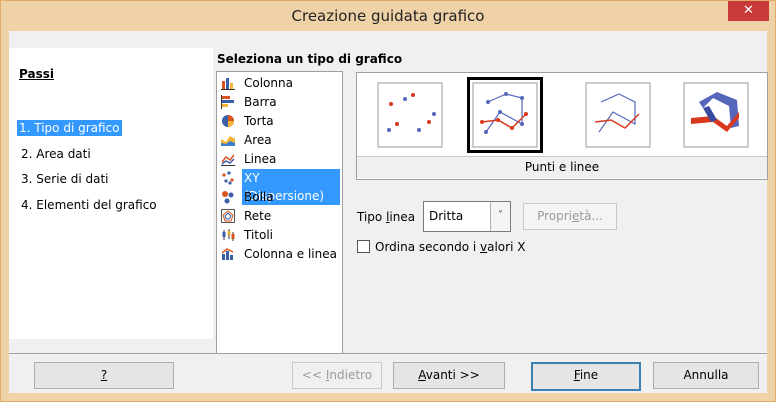 This screenshot has width=776, height=402. Describe the element at coordinates (280, 187) in the screenshot. I see `chart-type-xy-scatter: XY (Dispersione)` at that location.